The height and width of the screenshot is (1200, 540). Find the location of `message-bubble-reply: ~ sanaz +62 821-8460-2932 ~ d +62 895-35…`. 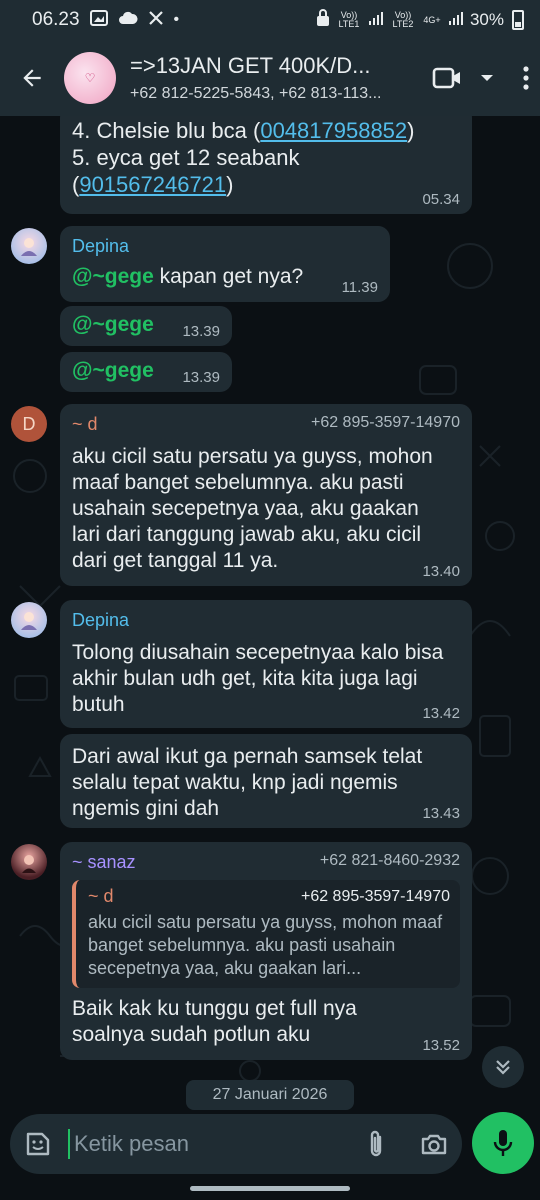

message-bubble-reply: ~ sanaz +62 821-8460-2932 ~ d +62 895-35… is located at coordinates (266, 951).